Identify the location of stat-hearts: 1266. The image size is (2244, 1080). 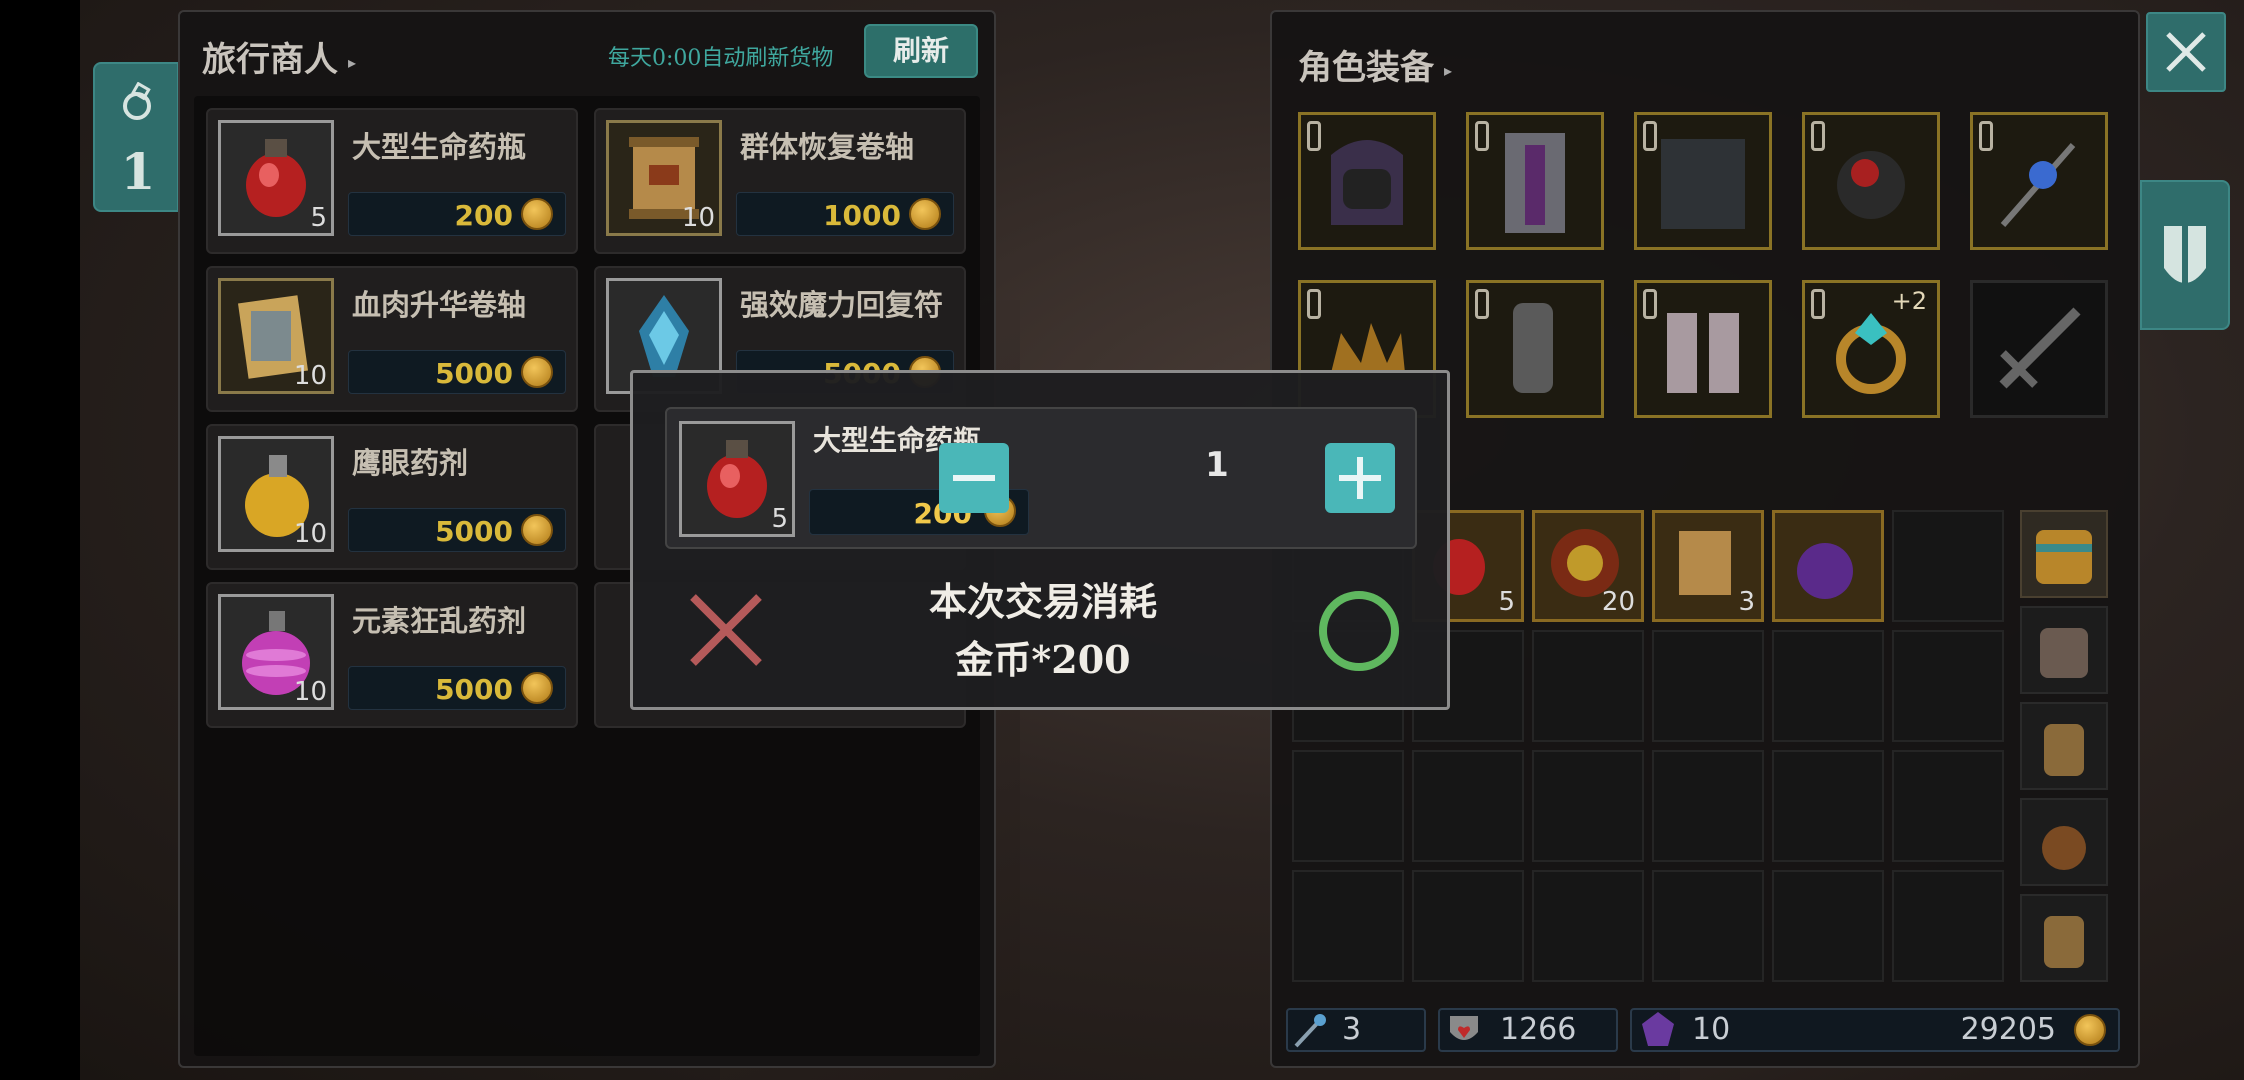
(1528, 1030).